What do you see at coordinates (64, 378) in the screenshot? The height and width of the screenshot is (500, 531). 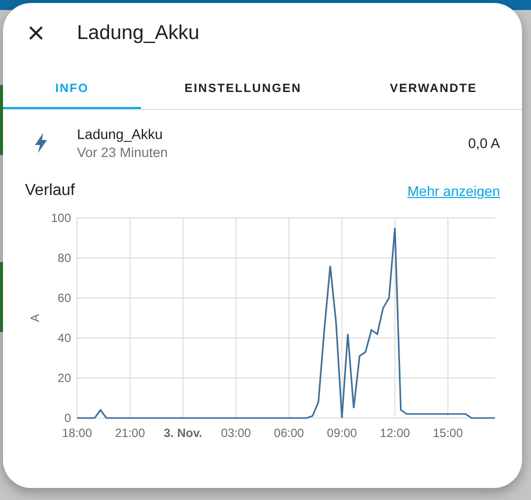 I see `y-tick-label: 20` at bounding box center [64, 378].